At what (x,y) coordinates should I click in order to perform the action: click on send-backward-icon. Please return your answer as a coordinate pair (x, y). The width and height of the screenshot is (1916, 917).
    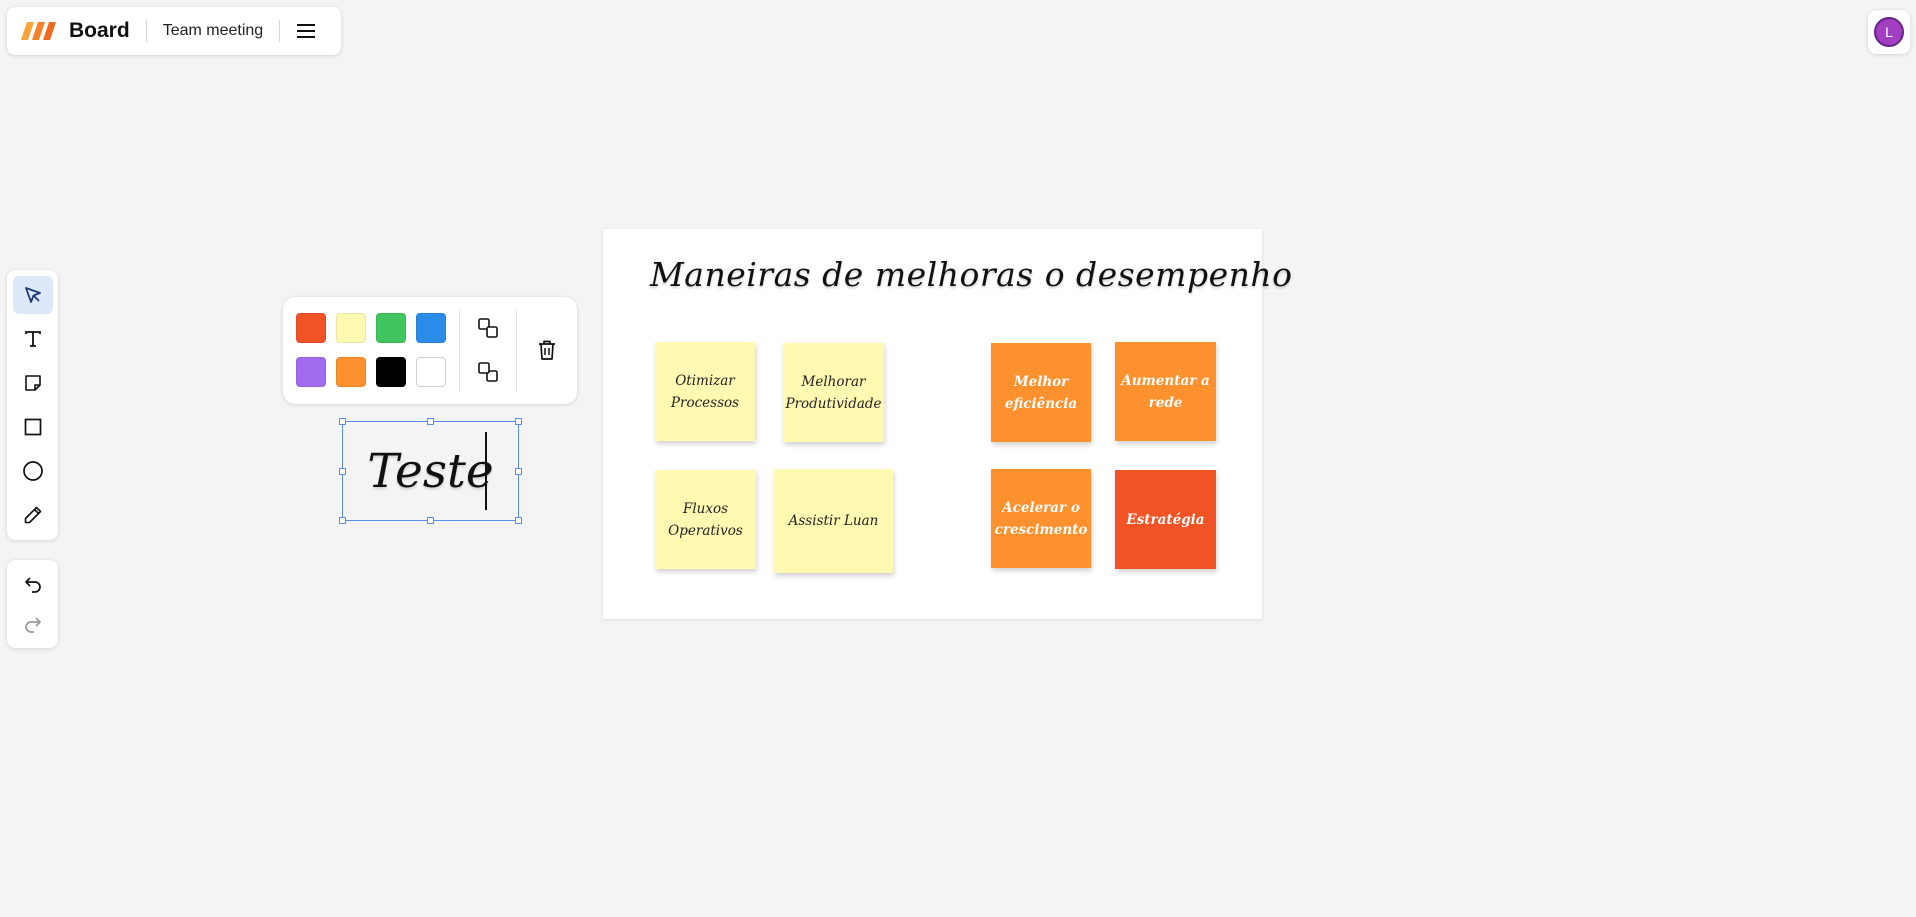
    Looking at the image, I should click on (488, 372).